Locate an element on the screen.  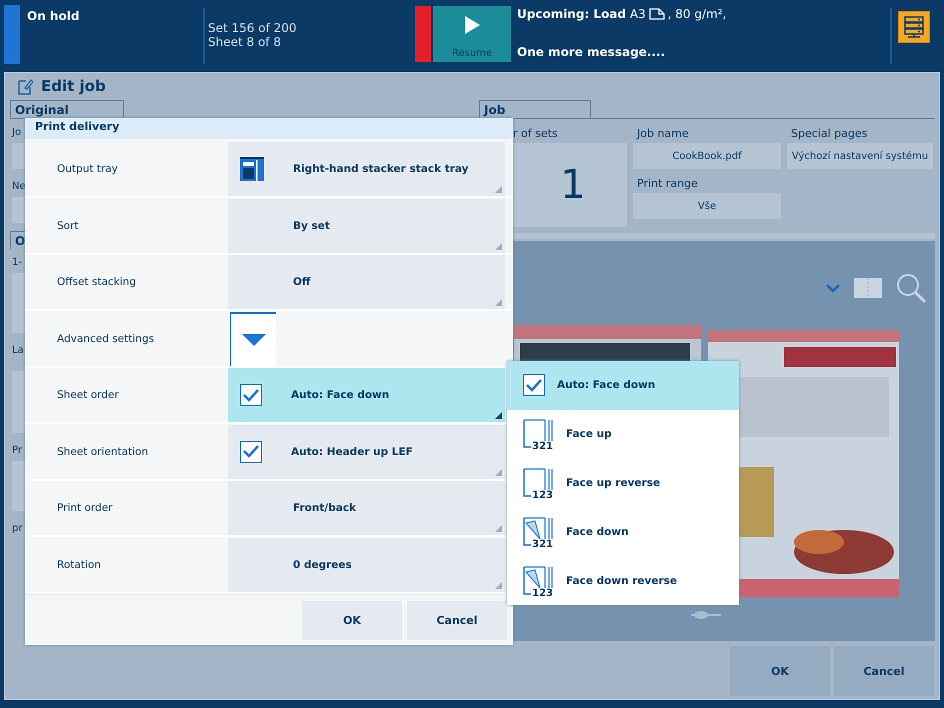
set-count: Set 156 of 200 is located at coordinates (252, 28).